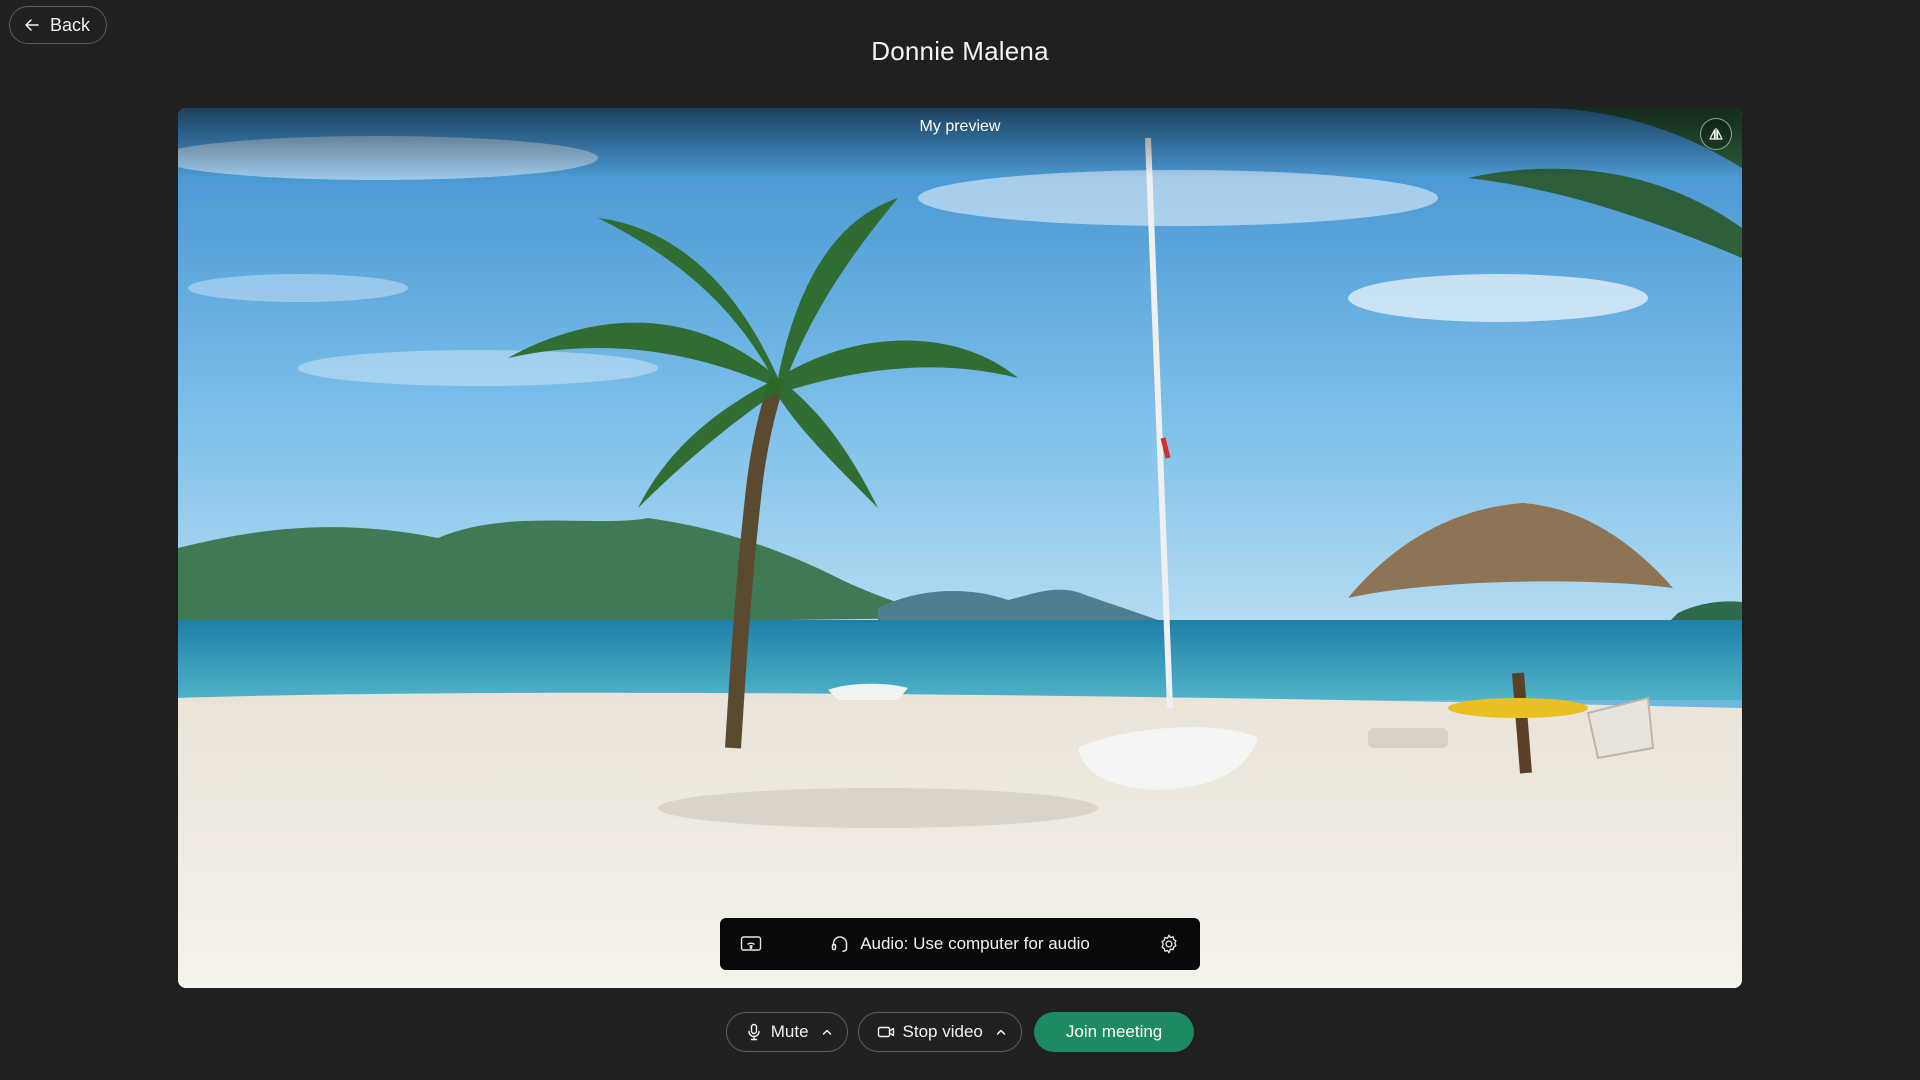 The height and width of the screenshot is (1080, 1920). I want to click on headset-icon, so click(839, 944).